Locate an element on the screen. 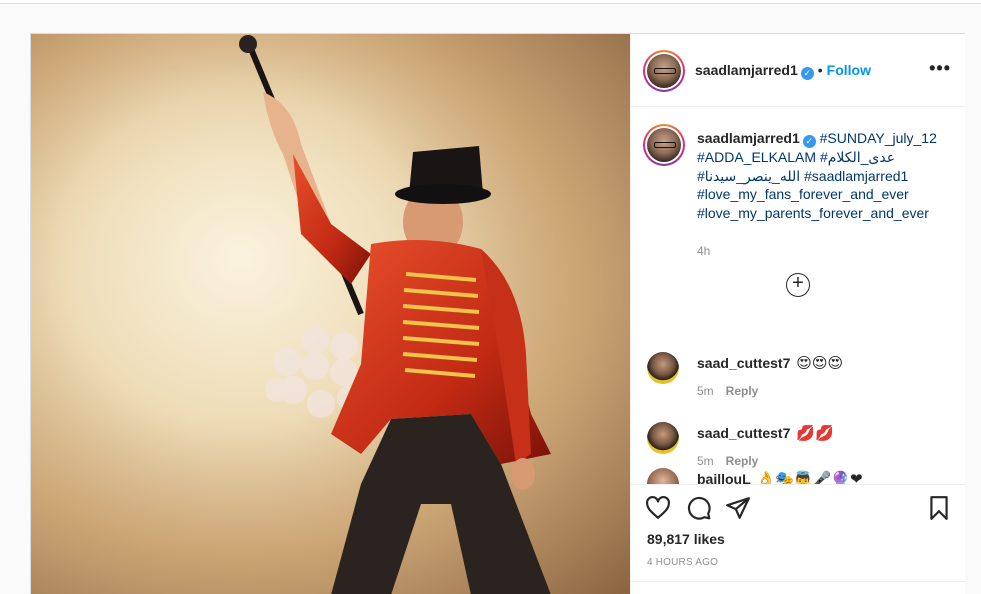 Image resolution: width=981 pixels, height=594 pixels. bookmark-icon is located at coordinates (939, 508).